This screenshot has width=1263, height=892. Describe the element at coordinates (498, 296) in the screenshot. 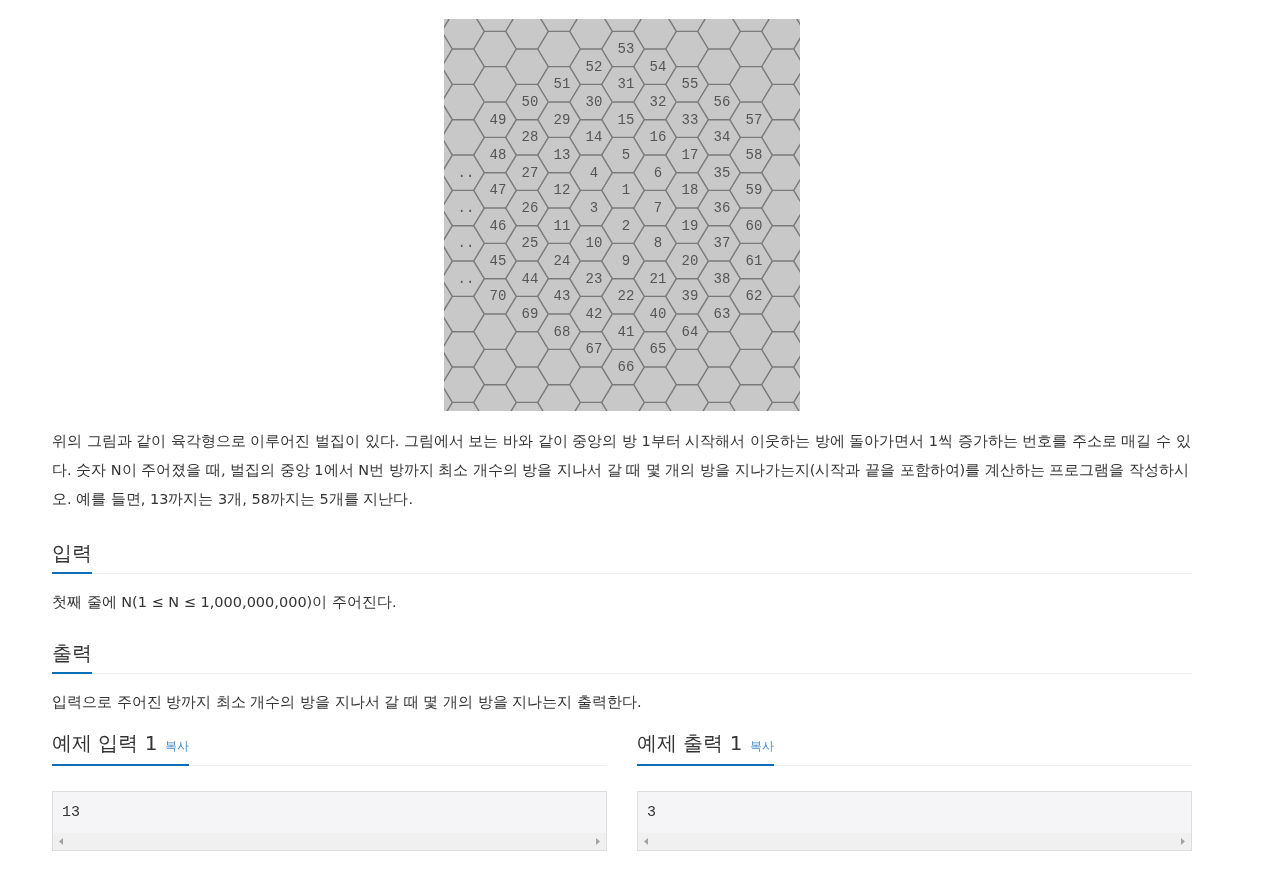

I see `cell-number: 70` at that location.